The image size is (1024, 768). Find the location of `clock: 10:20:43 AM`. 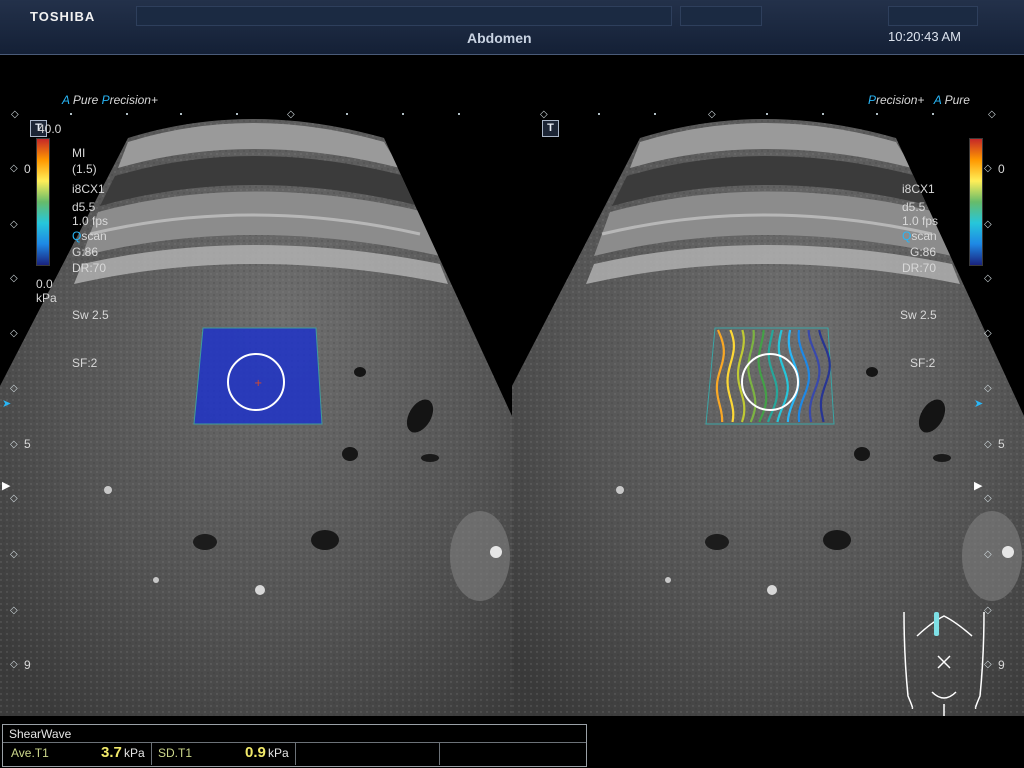

clock: 10:20:43 AM is located at coordinates (924, 36).